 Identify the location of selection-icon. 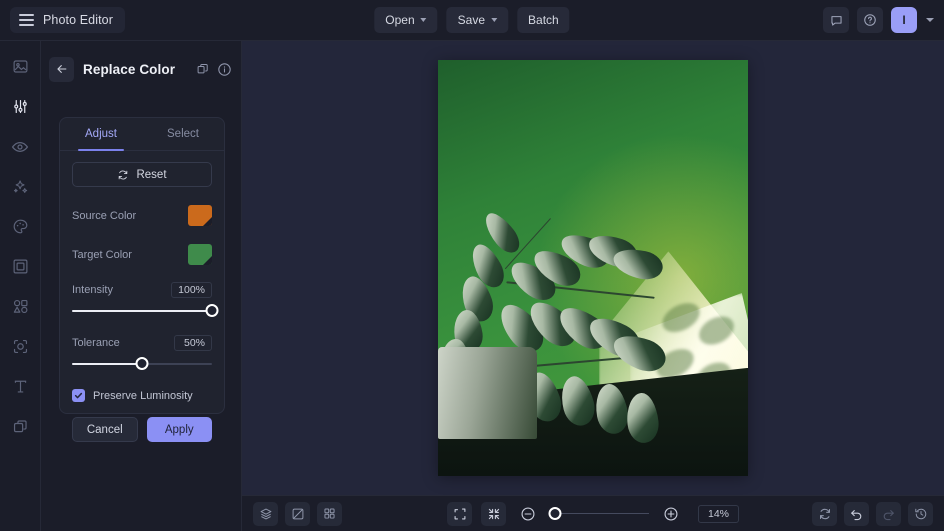
(20, 346).